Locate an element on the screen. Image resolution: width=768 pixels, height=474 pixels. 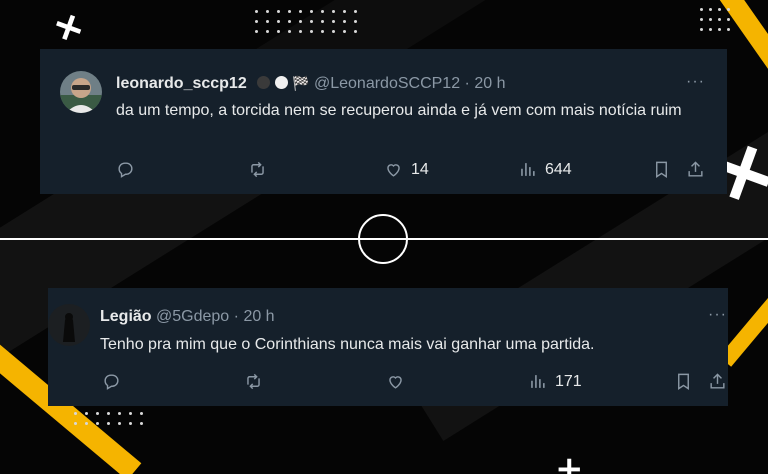
views-count: 644 is located at coordinates (558, 169).